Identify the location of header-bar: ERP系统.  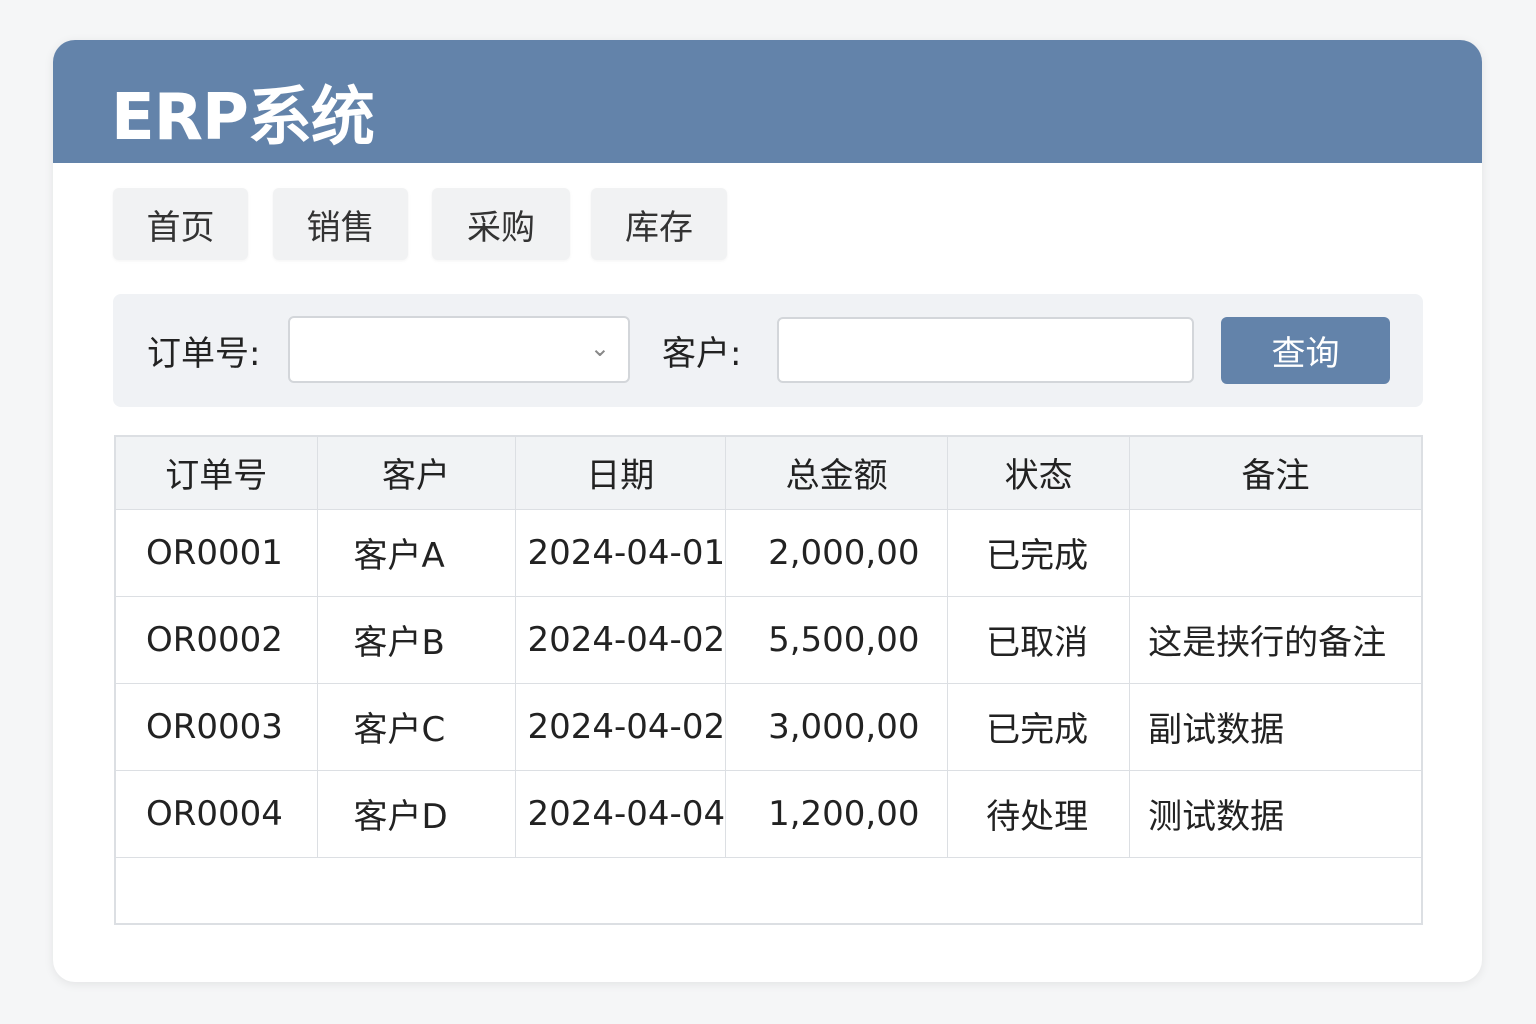
(767, 101).